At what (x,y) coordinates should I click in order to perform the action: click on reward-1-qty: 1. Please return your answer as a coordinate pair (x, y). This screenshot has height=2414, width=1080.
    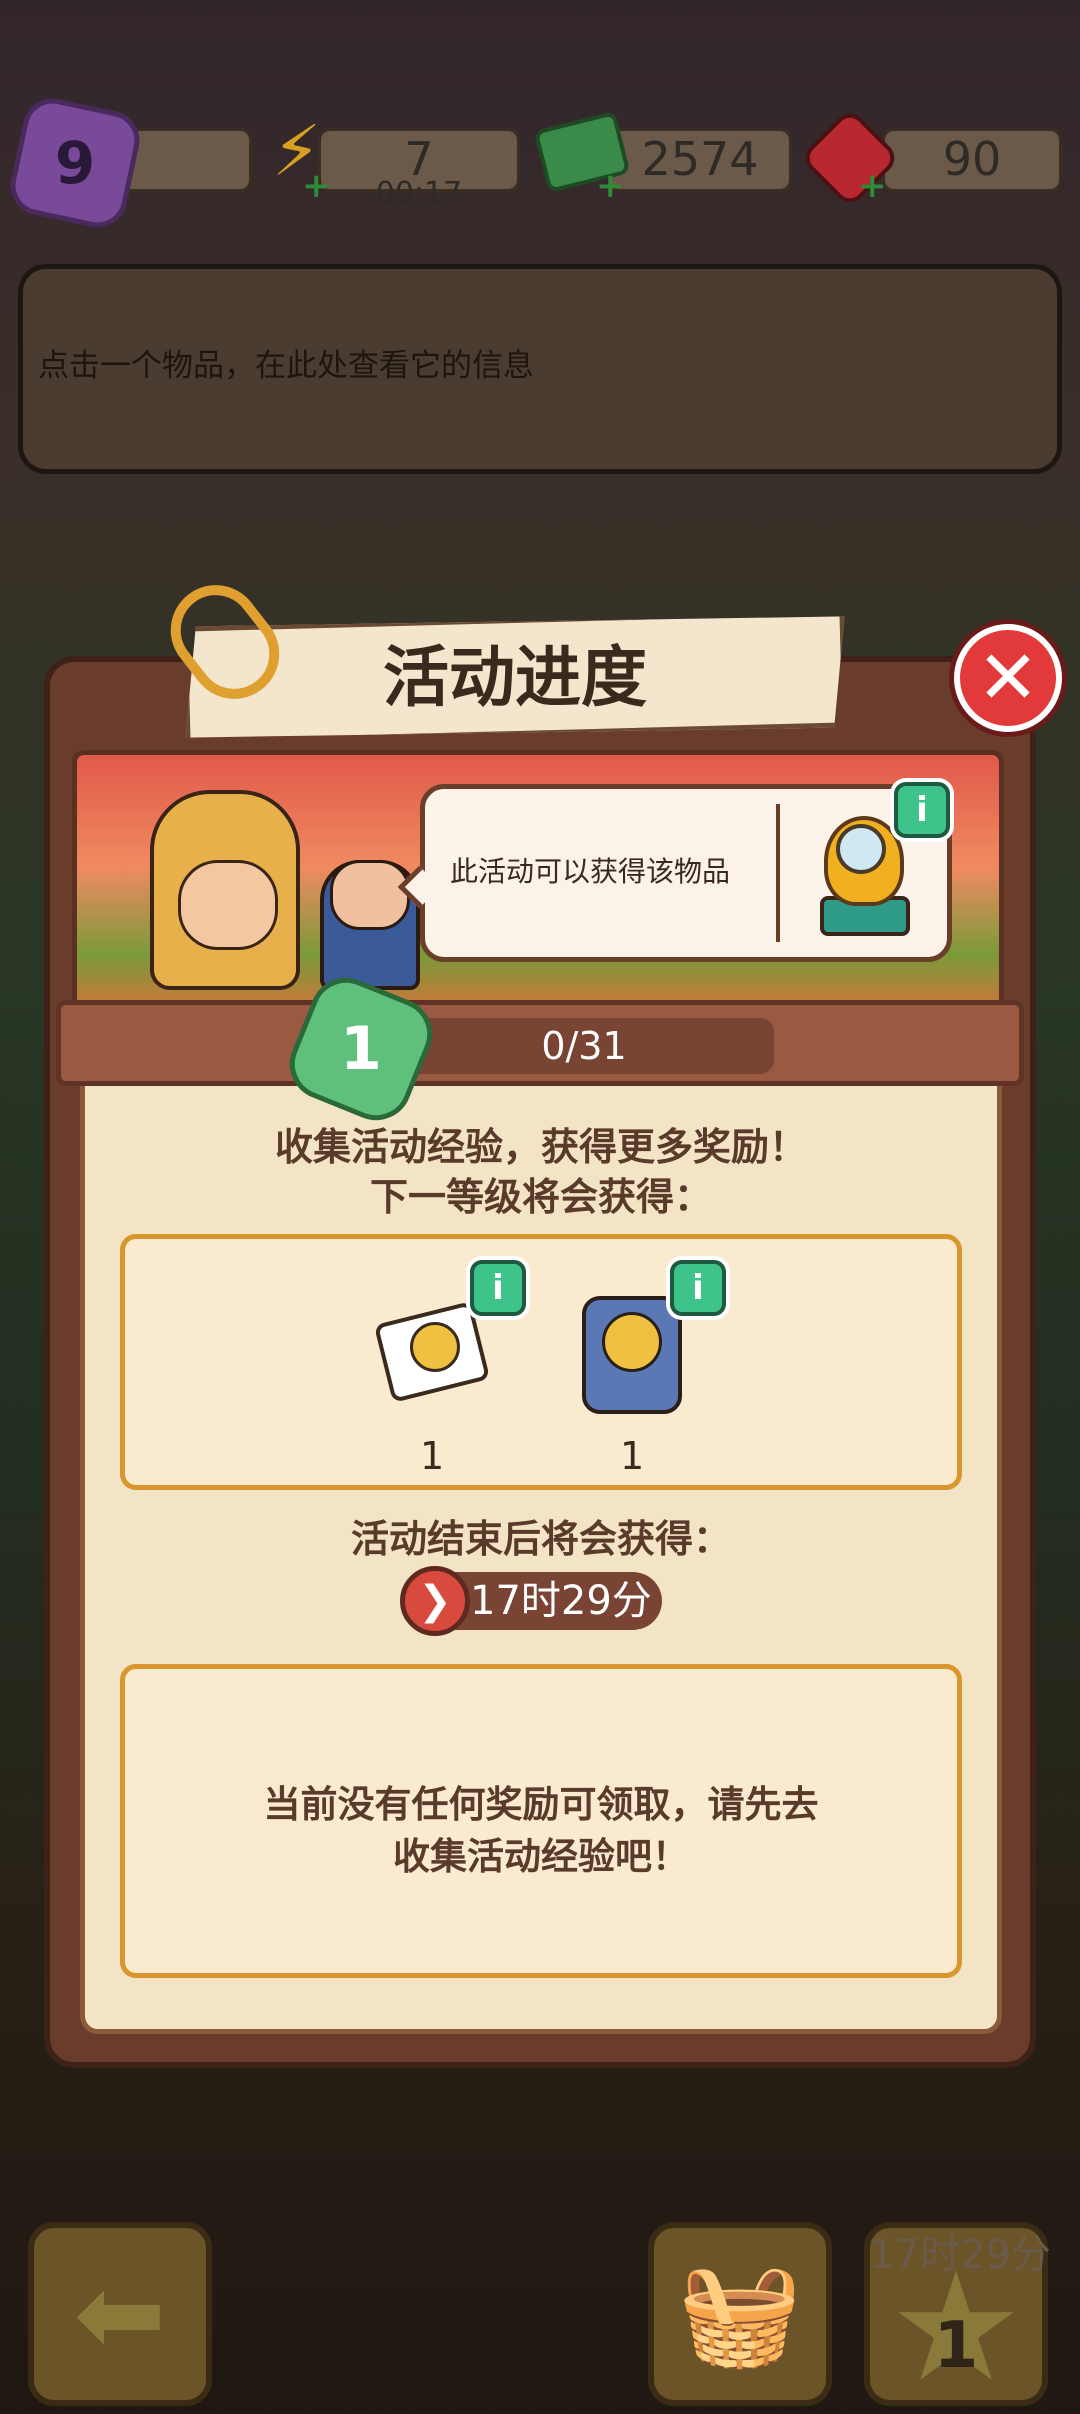
    Looking at the image, I should click on (432, 1456).